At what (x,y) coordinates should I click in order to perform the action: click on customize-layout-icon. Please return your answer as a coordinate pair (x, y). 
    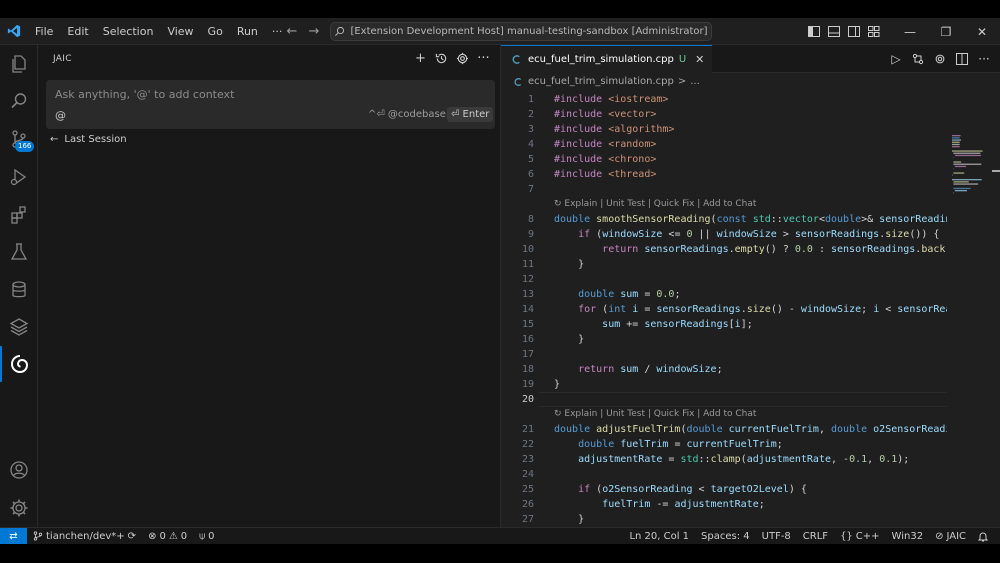
    Looking at the image, I should click on (874, 31).